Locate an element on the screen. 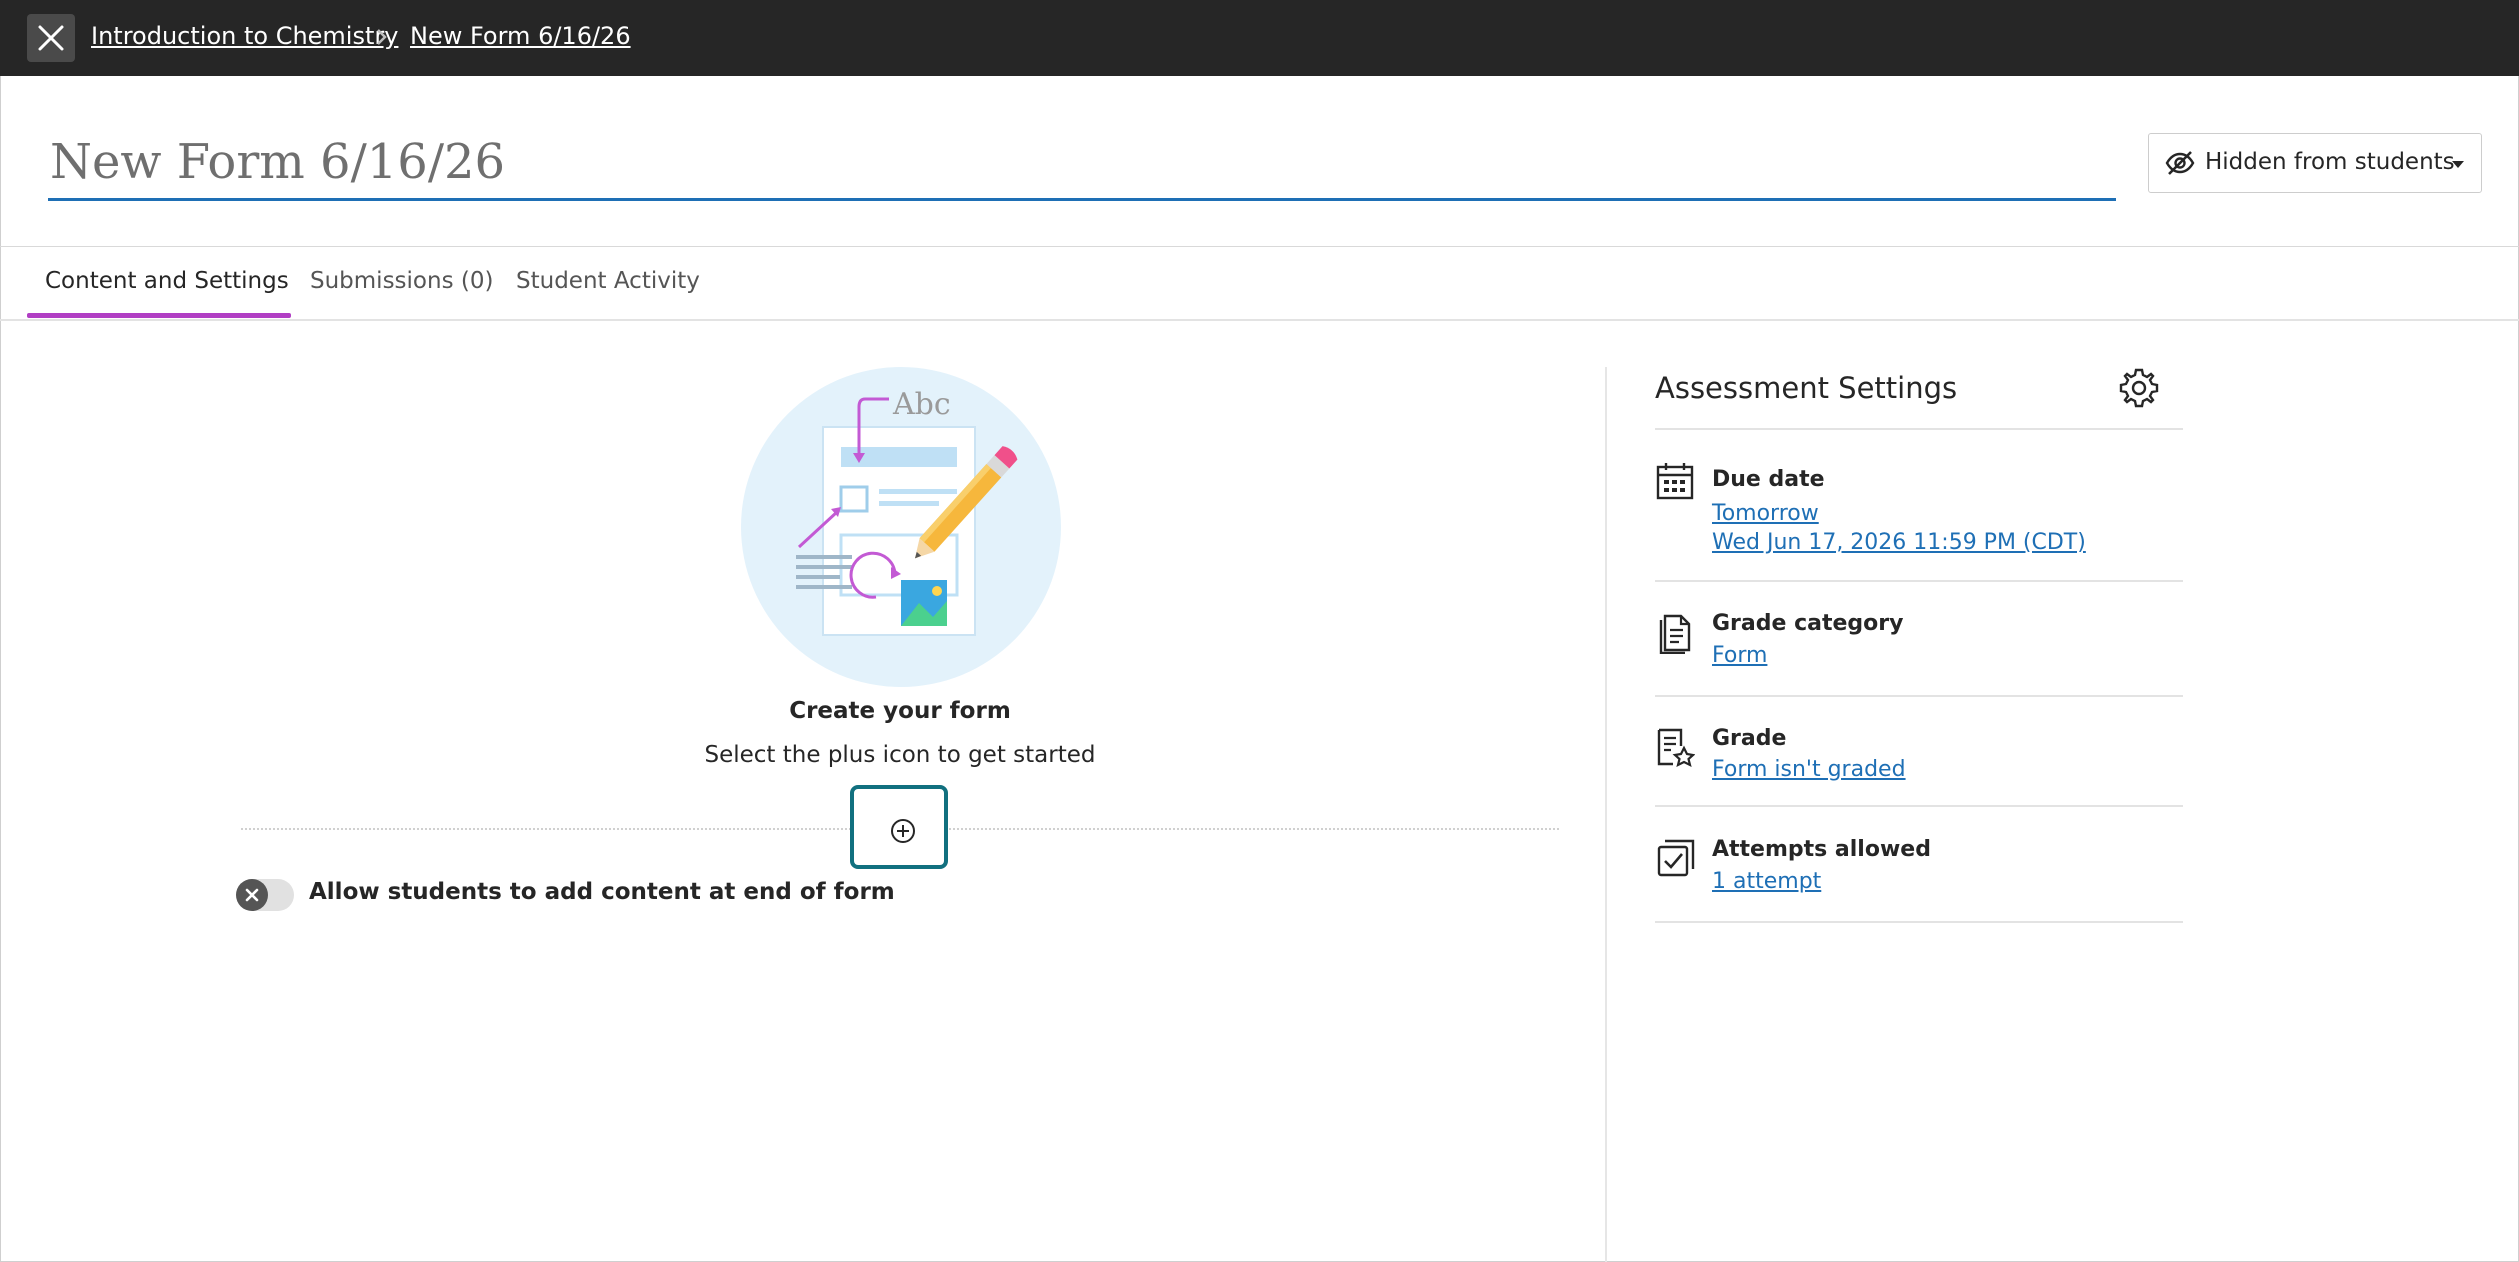 Image resolution: width=2519 pixels, height=1262 pixels. allow-student-content-toggle is located at coordinates (265, 895).